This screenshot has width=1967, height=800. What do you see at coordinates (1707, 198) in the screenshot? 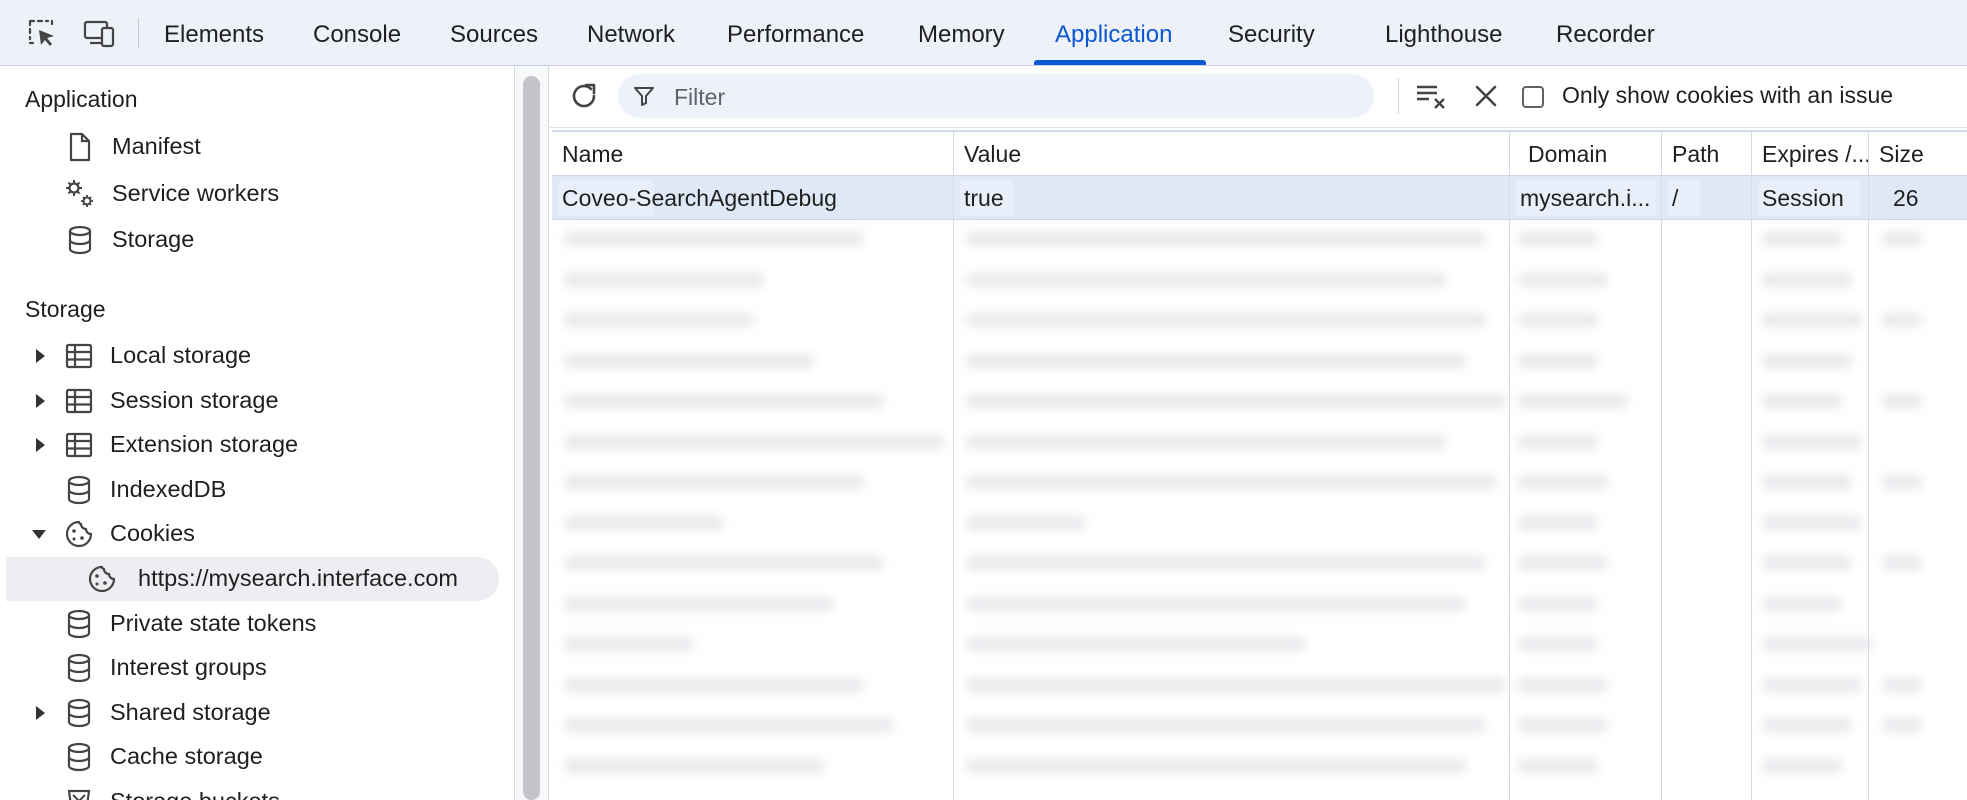
I see `cell-path: /` at bounding box center [1707, 198].